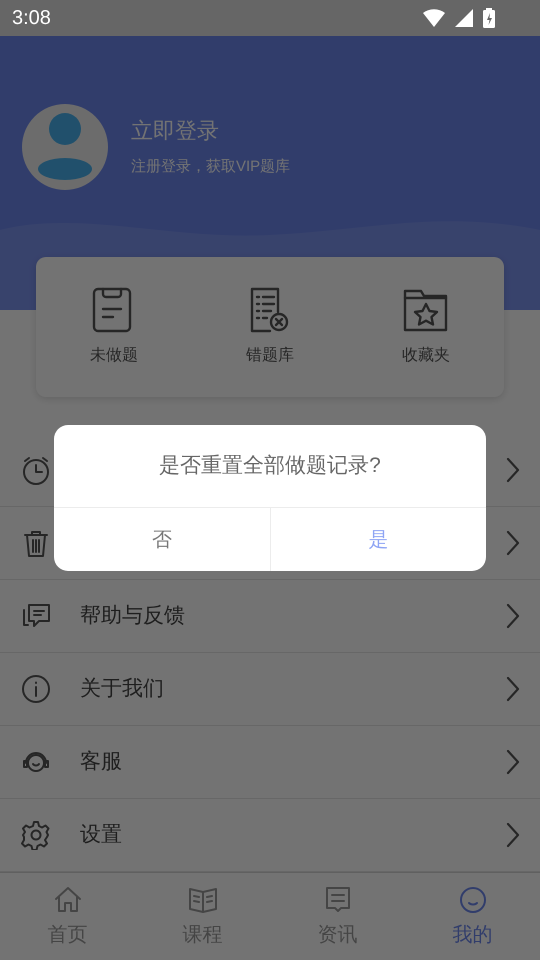  I want to click on menu-item: 帮助与反馈, so click(132, 616).